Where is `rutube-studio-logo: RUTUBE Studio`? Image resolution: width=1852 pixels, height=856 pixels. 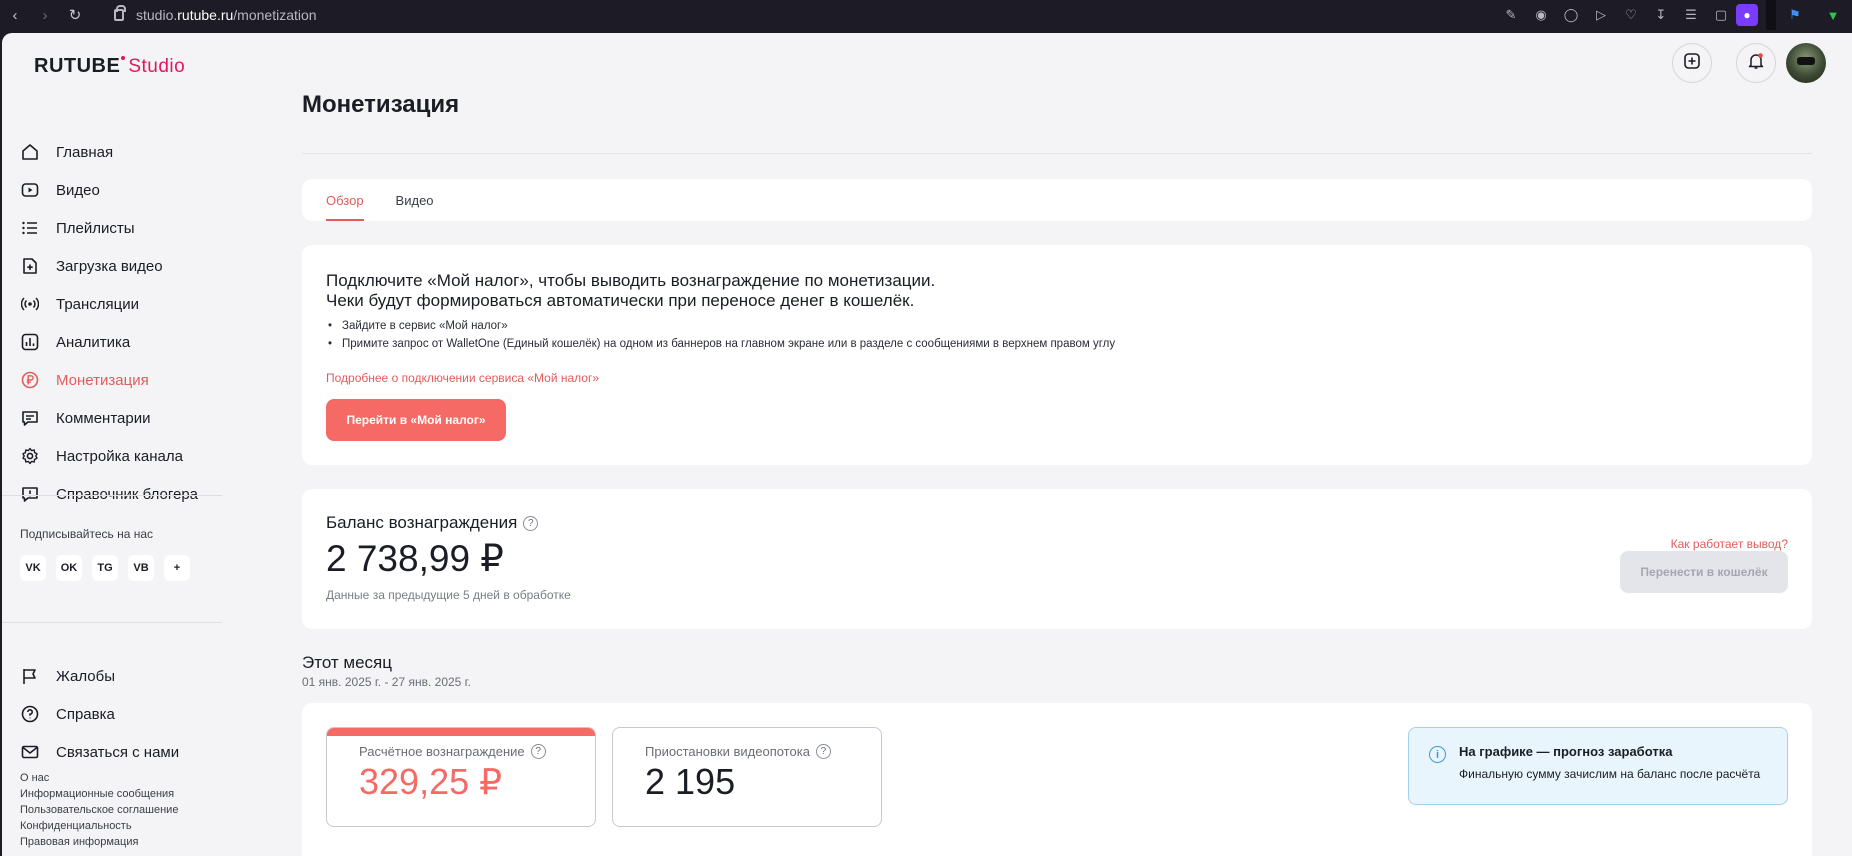 rutube-studio-logo: RUTUBE Studio is located at coordinates (109, 66).